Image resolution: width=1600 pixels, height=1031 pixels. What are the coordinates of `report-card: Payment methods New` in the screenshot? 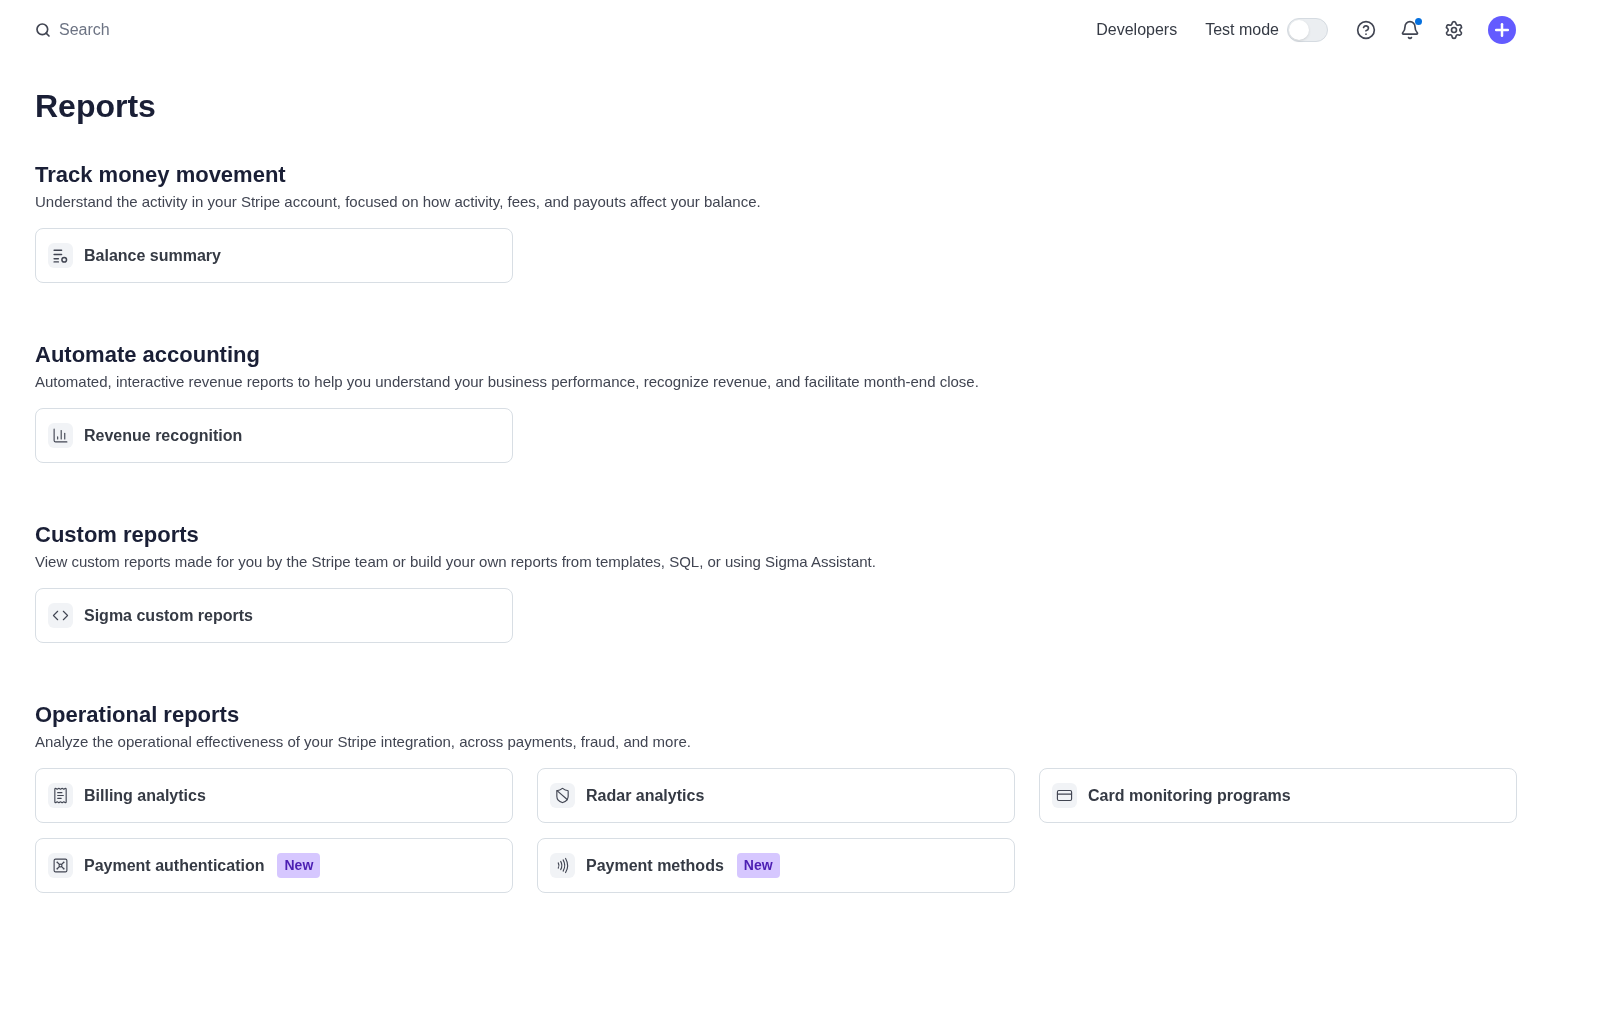 It's located at (776, 865).